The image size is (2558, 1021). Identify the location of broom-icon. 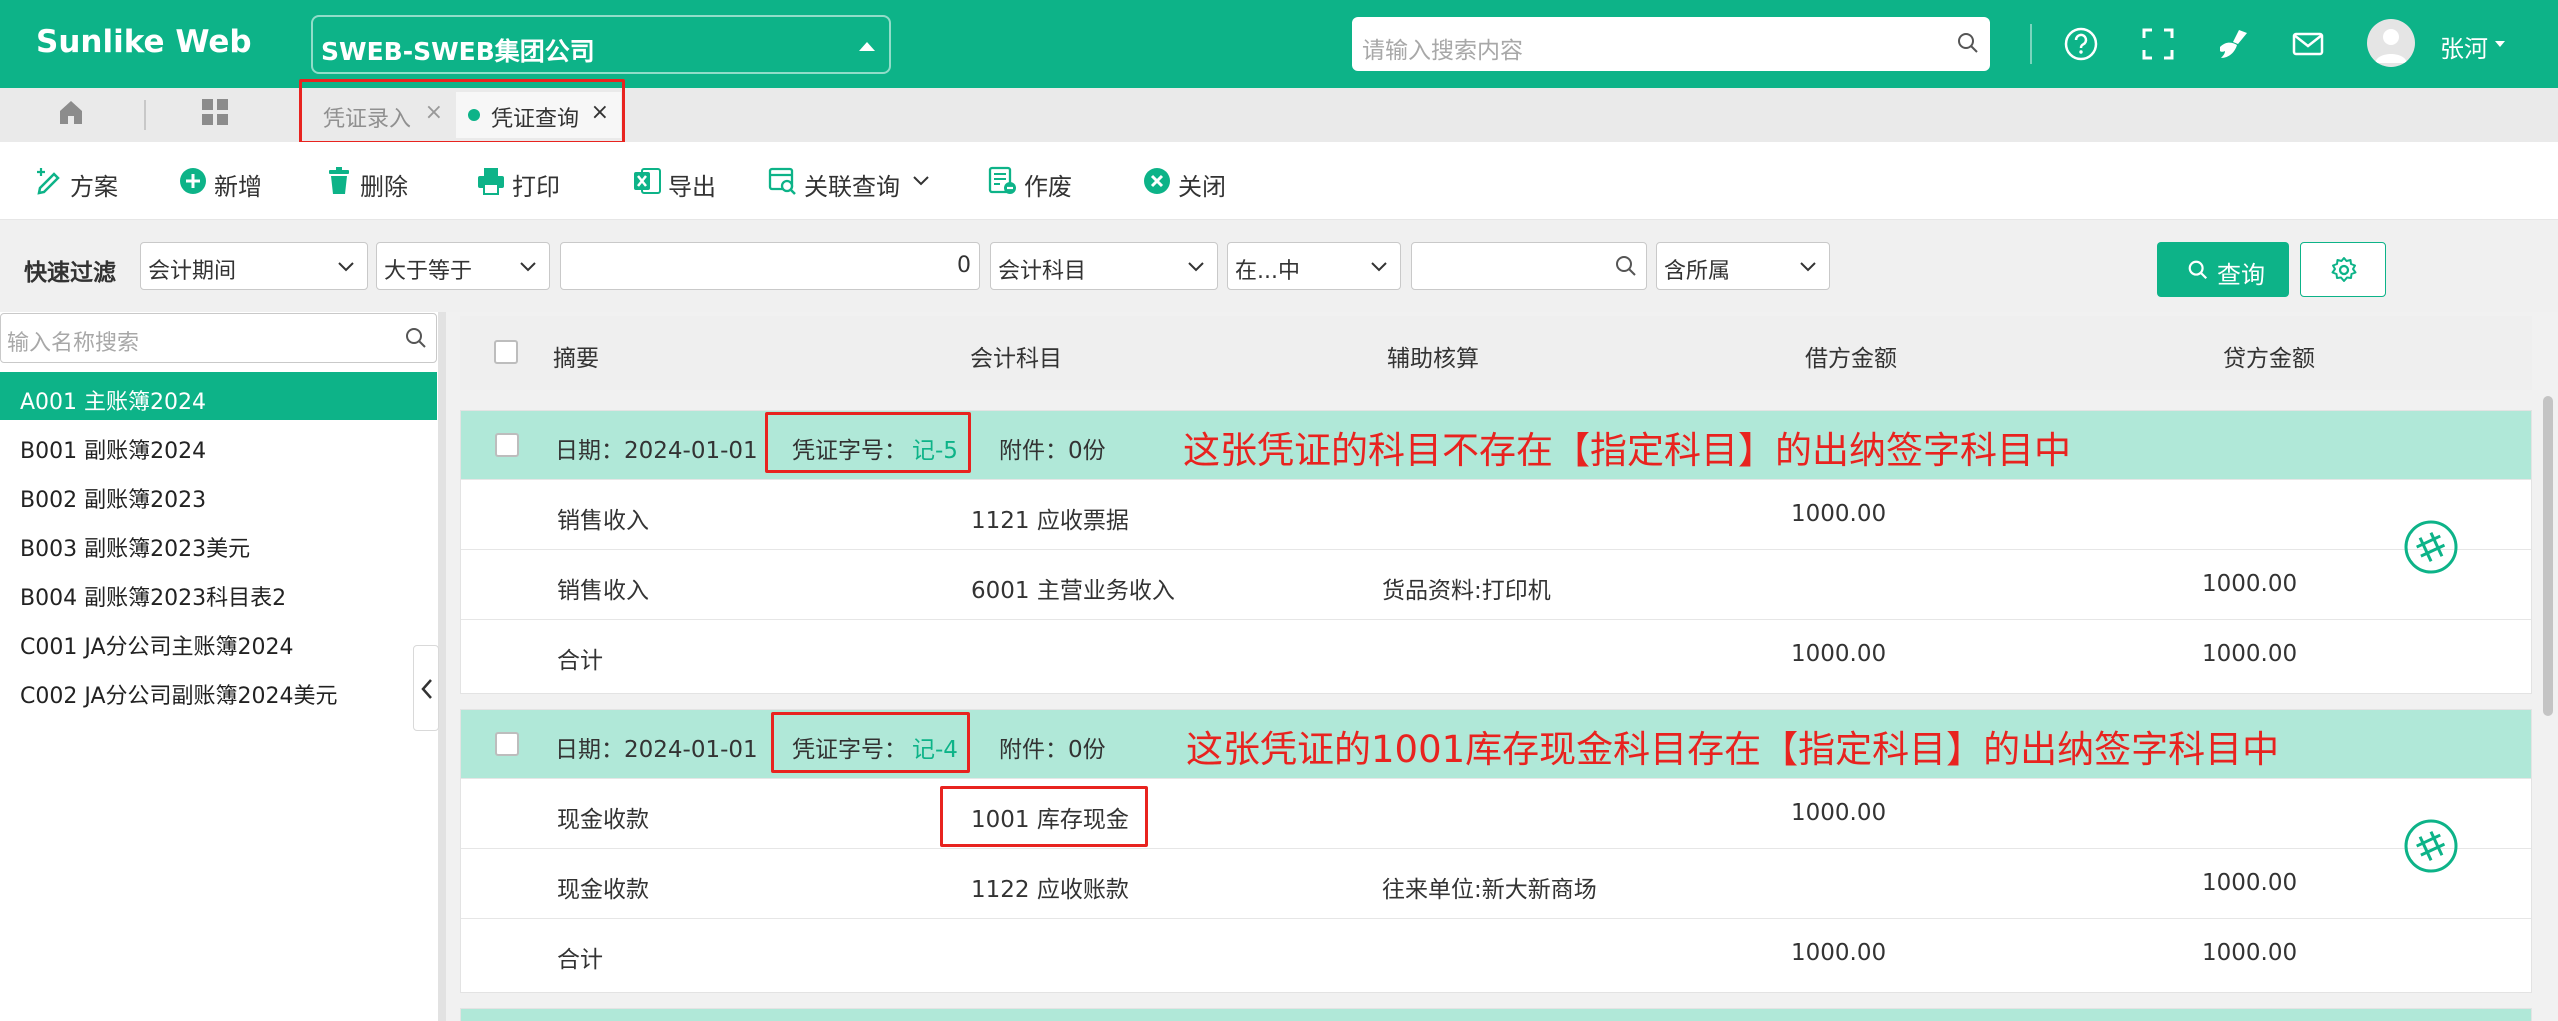
(2233, 44).